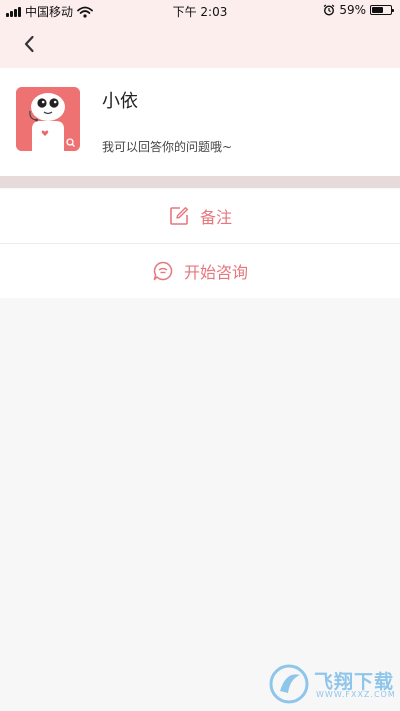 Image resolution: width=400 pixels, height=711 pixels. What do you see at coordinates (200, 10) in the screenshot?
I see `status-bar: 中国移动 下午 2:03 59%` at bounding box center [200, 10].